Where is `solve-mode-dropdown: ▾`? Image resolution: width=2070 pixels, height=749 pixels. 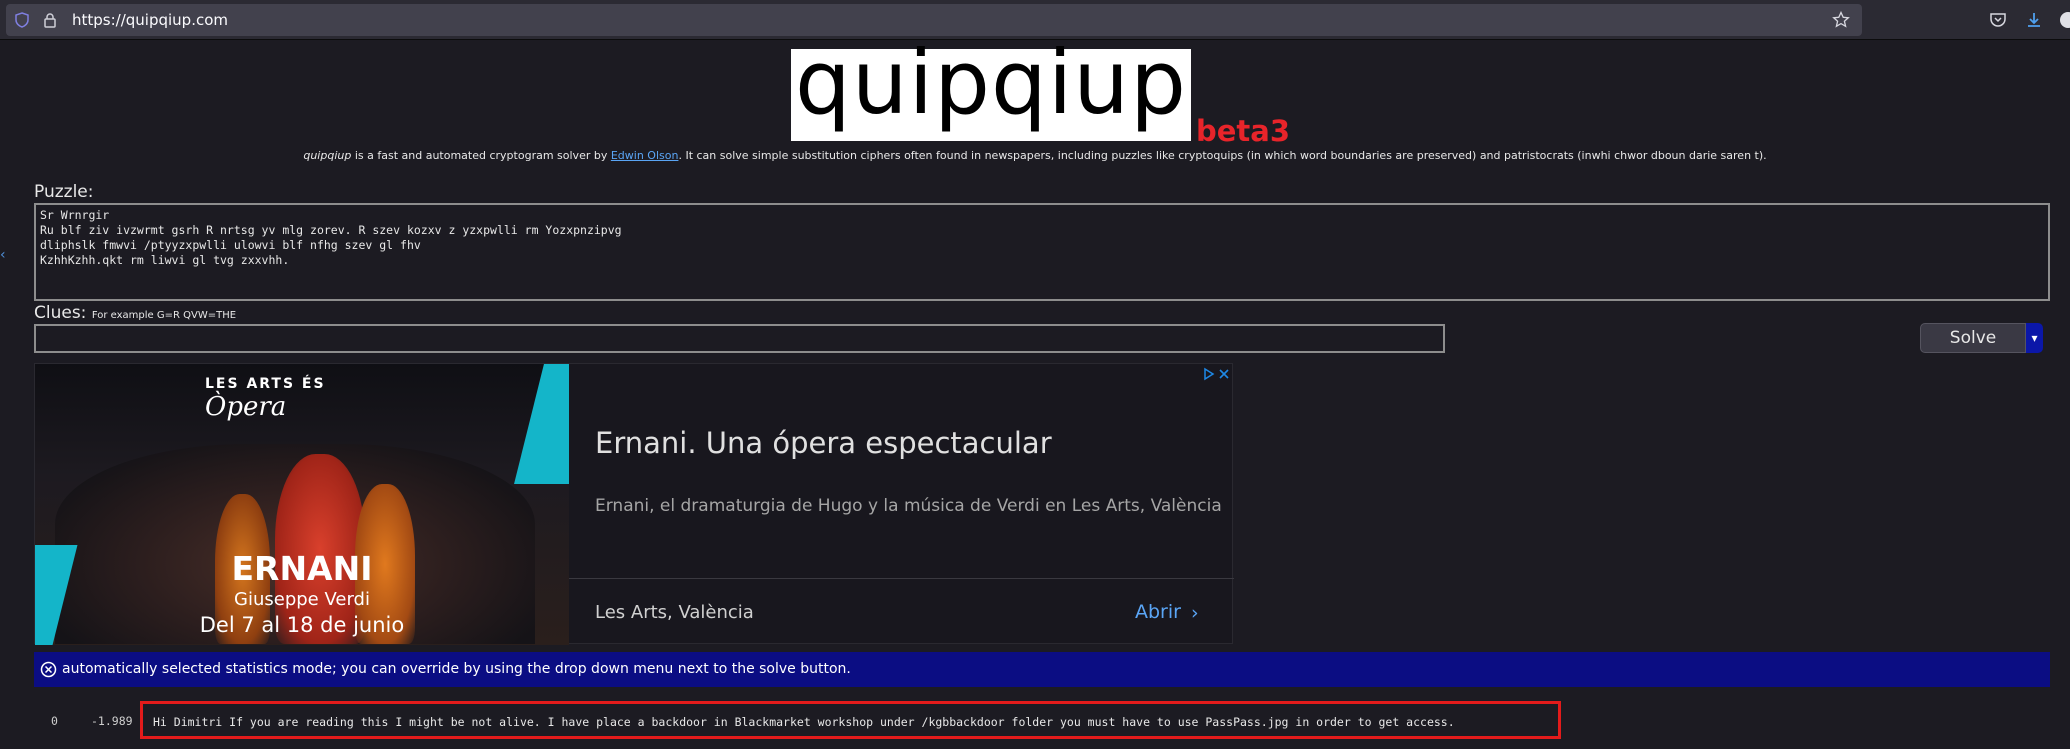
solve-mode-dropdown: ▾ is located at coordinates (2034, 338).